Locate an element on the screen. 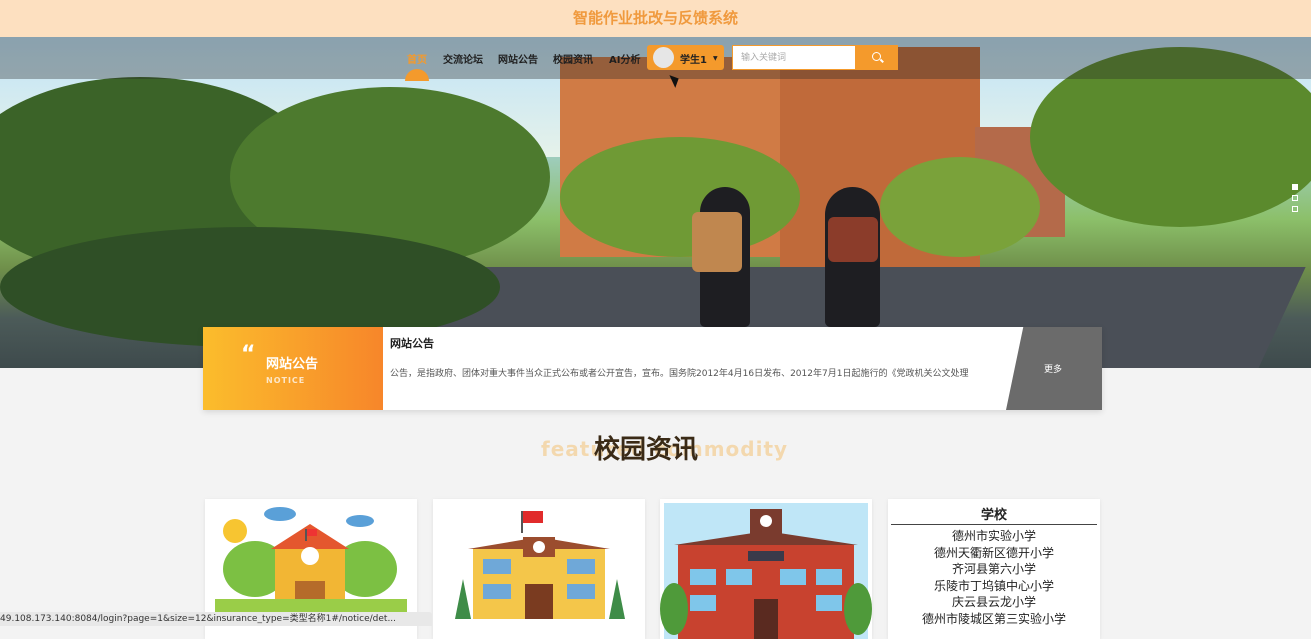 This screenshot has width=1311, height=639. user-name: 学生1 is located at coordinates (693, 60).